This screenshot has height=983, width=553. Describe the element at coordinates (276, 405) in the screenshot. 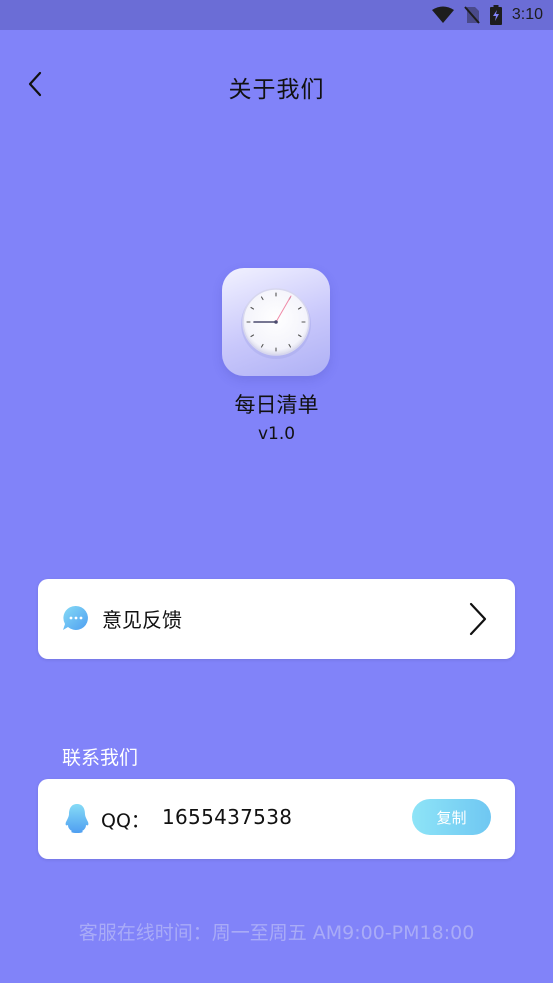

I see `app-name: 每日清单` at that location.